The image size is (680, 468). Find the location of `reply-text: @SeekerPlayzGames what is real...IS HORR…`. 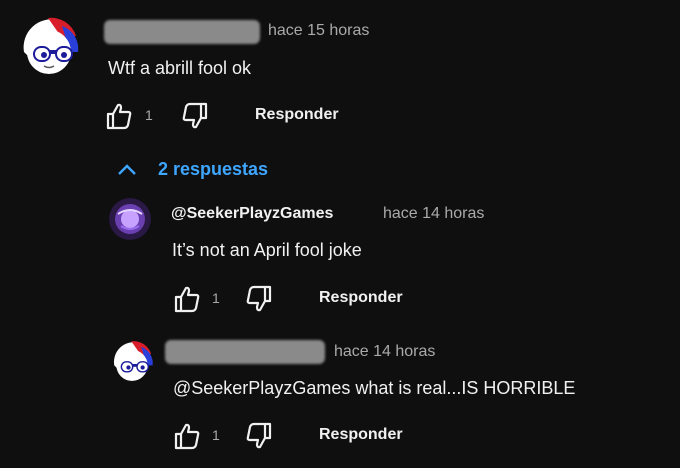

reply-text: @SeekerPlayzGames what is real...IS HORR… is located at coordinates (374, 388).